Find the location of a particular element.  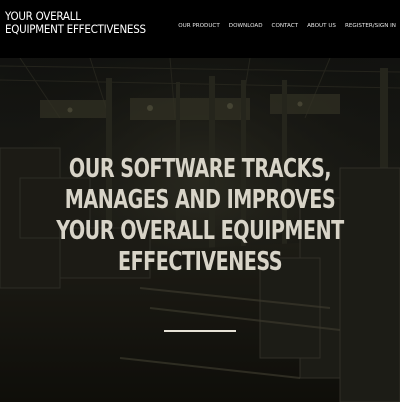

headline-line-2: MANAGES AND IMPROVES is located at coordinates (200, 200).